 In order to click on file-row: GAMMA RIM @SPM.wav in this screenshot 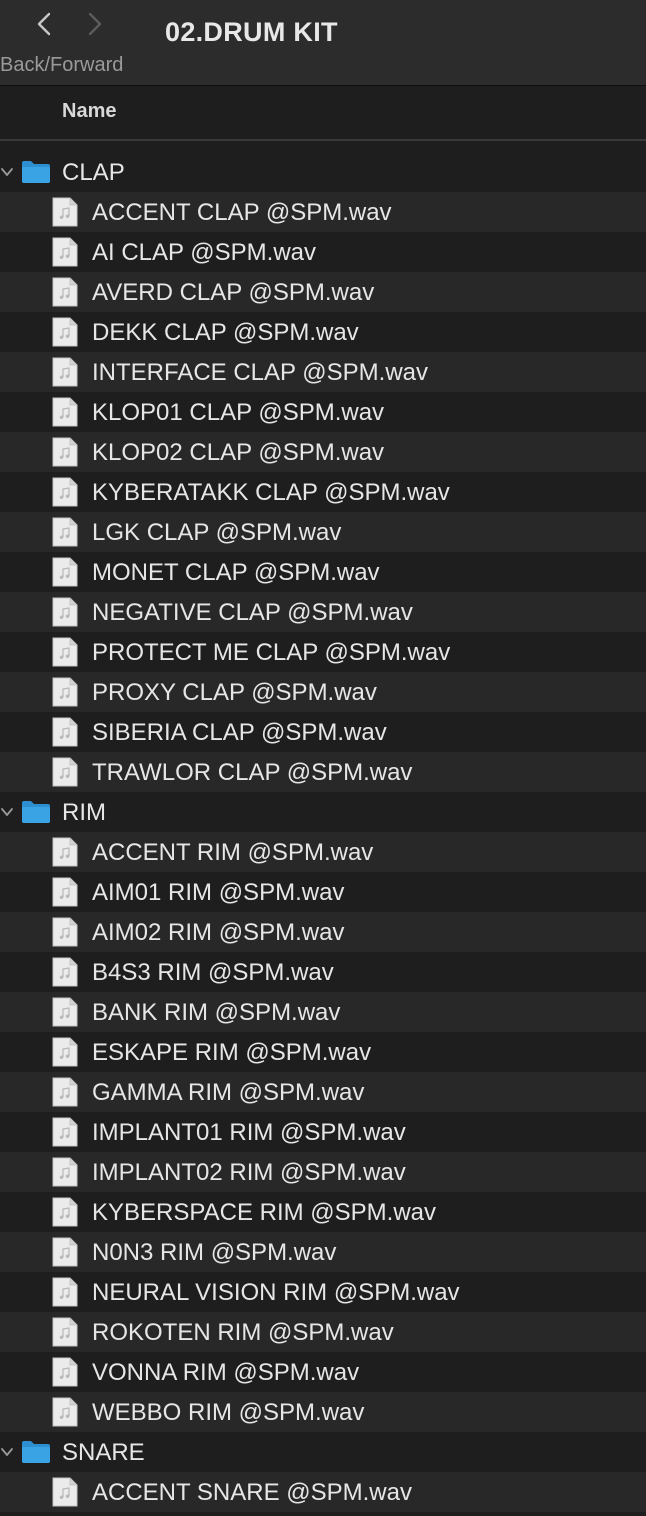, I will do `click(323, 1092)`.